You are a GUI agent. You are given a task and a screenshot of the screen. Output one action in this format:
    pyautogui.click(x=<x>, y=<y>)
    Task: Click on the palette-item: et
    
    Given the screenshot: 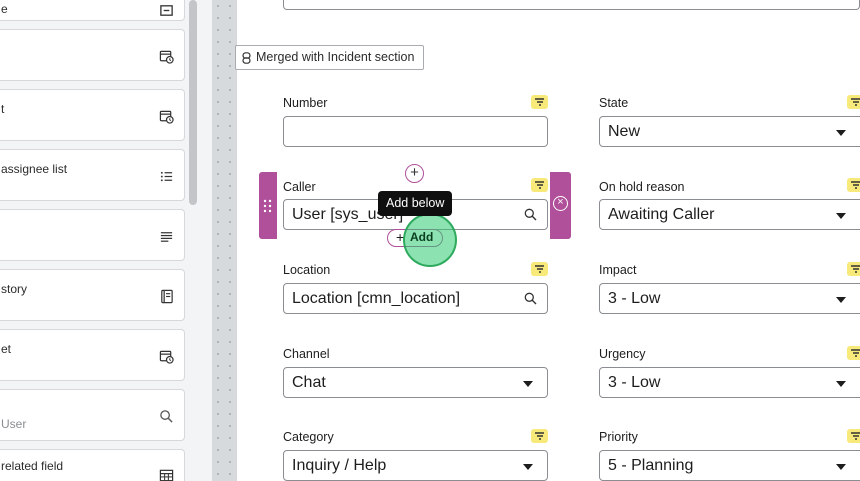 What is the action you would take?
    pyautogui.click(x=92, y=355)
    